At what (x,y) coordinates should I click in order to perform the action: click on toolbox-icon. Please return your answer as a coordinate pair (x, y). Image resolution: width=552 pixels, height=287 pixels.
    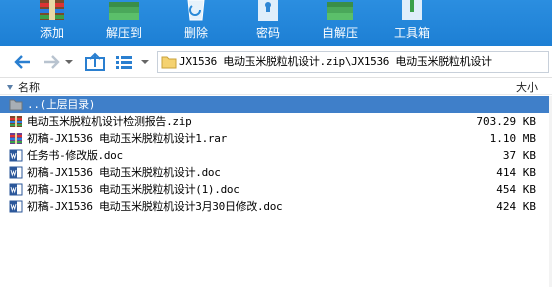
    Looking at the image, I should click on (412, 10).